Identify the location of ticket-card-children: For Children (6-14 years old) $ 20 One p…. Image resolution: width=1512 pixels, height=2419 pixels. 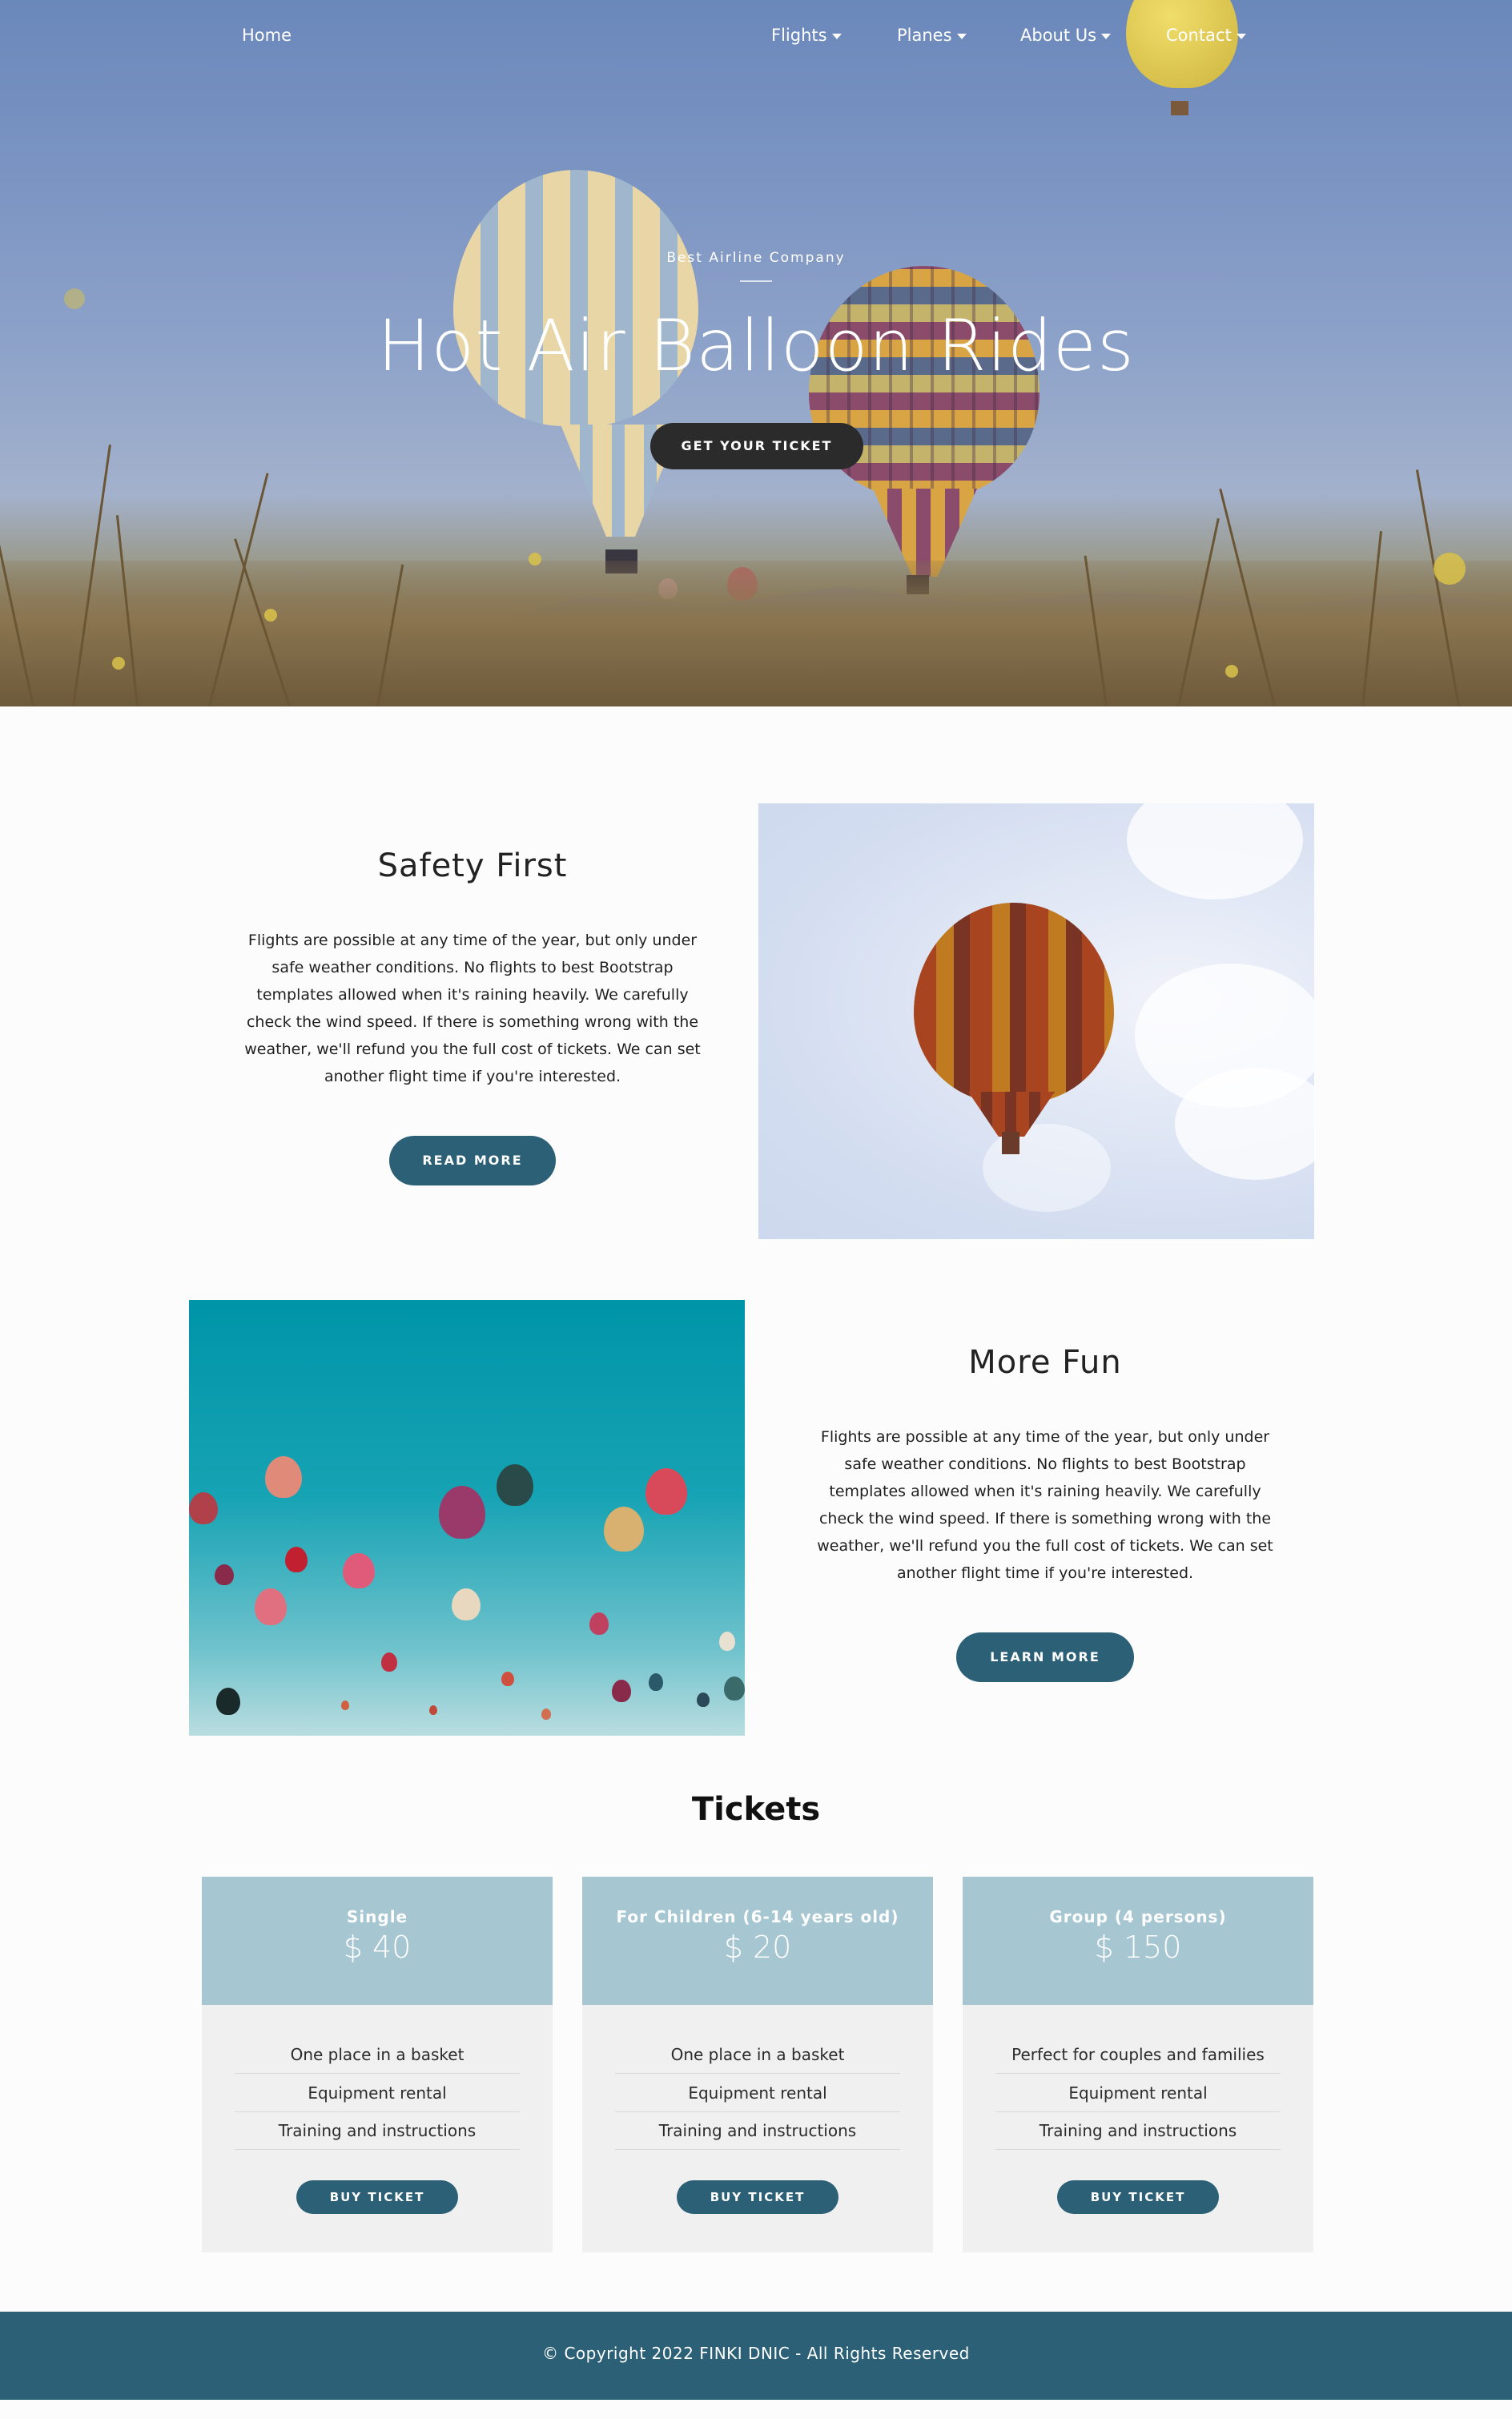
(757, 2064).